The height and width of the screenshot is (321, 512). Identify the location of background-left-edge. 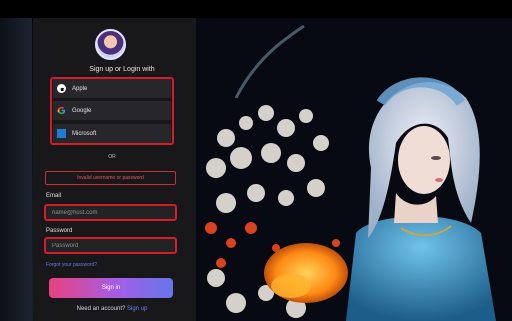
(16, 169).